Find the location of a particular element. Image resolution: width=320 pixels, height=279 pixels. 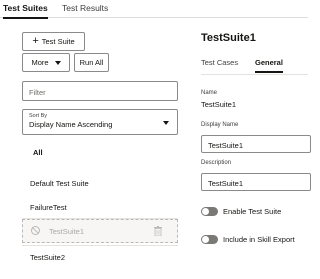

chevron-down-icon is located at coordinates (166, 123).